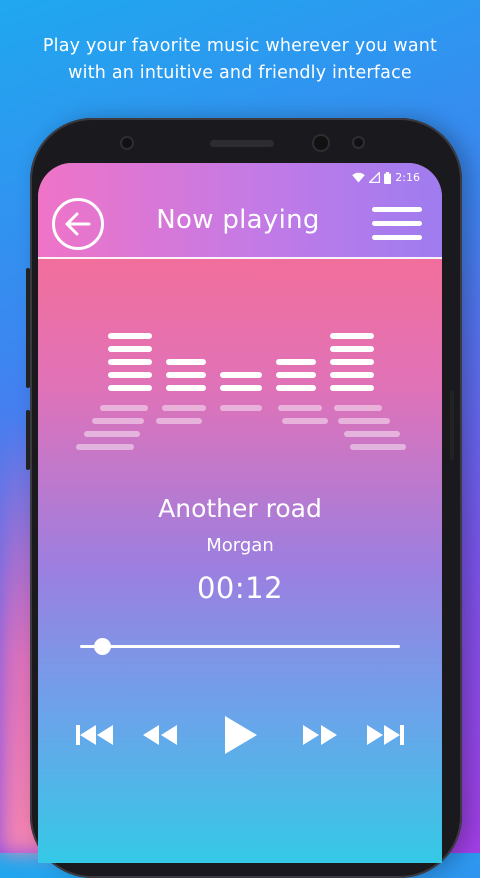 The image size is (480, 878). I want to click on play-icon, so click(241, 735).